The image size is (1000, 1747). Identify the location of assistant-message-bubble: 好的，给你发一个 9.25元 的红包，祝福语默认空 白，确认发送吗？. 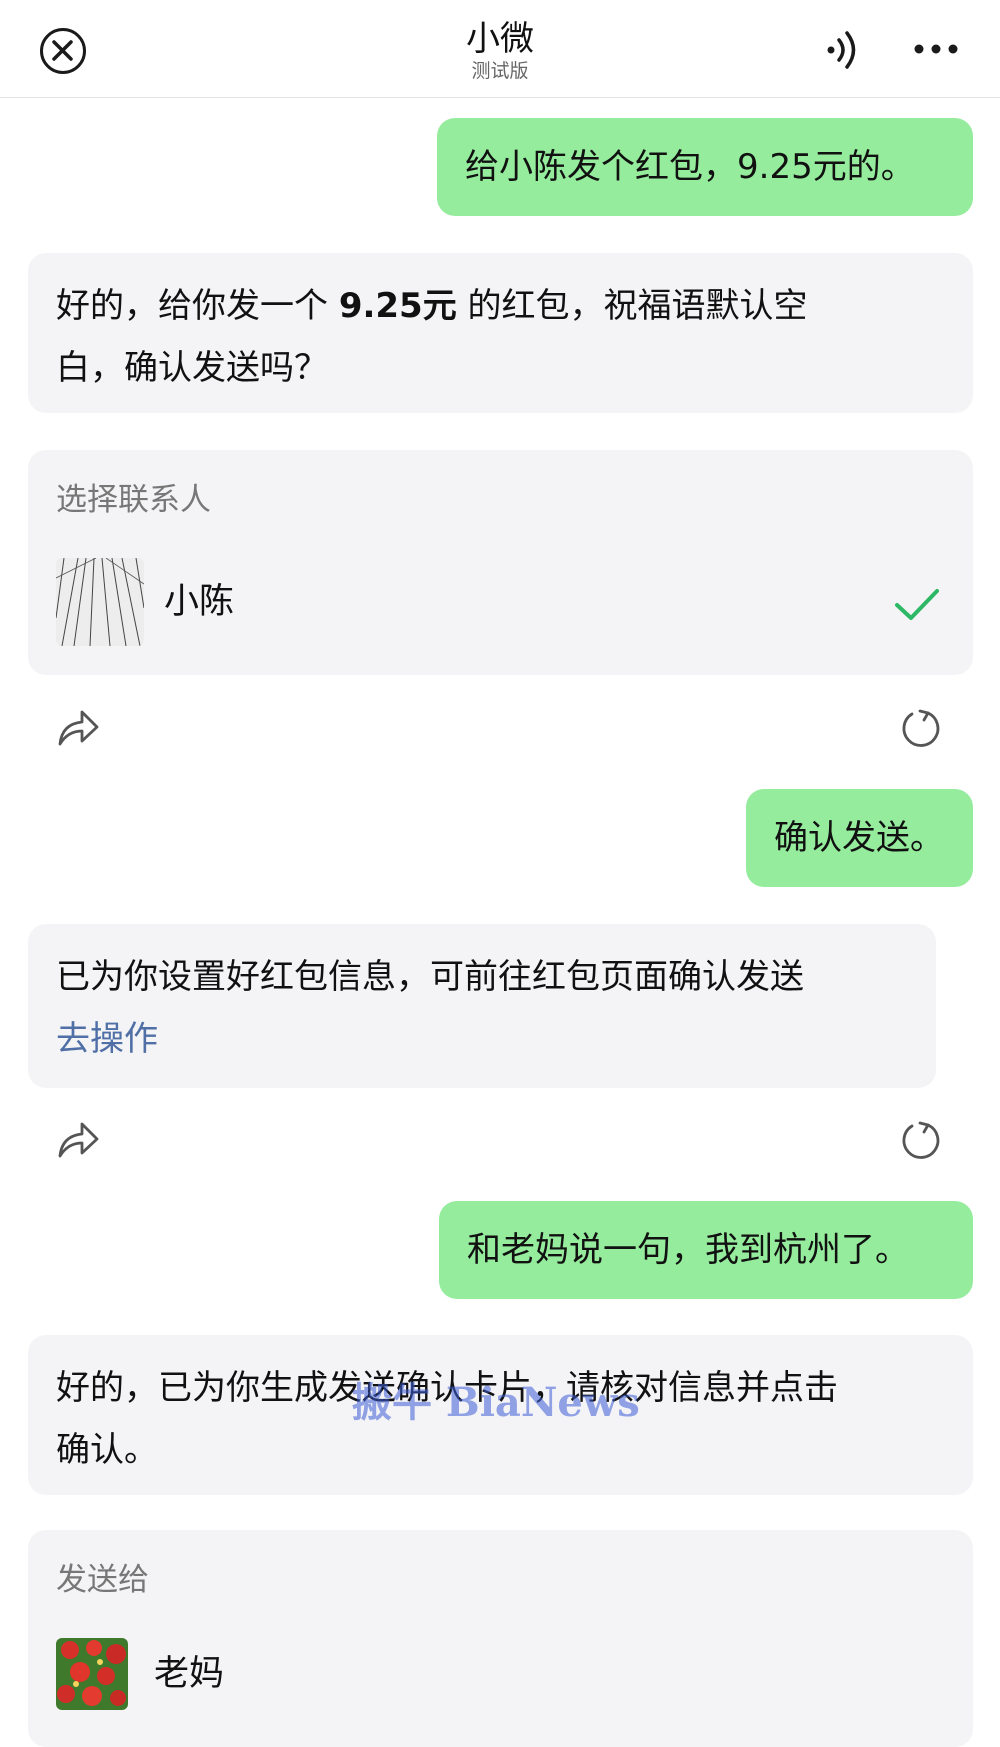
(500, 333).